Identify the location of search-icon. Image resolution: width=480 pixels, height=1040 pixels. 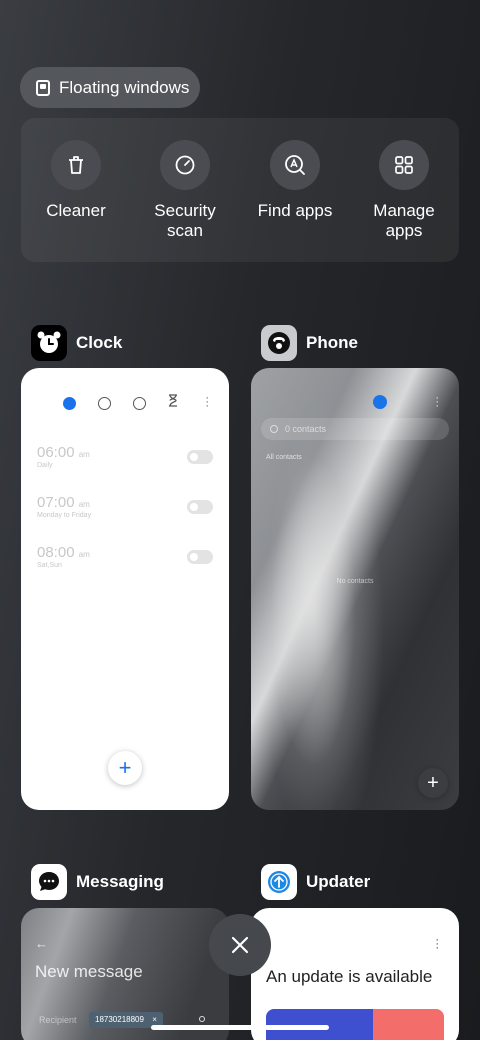
(274, 429).